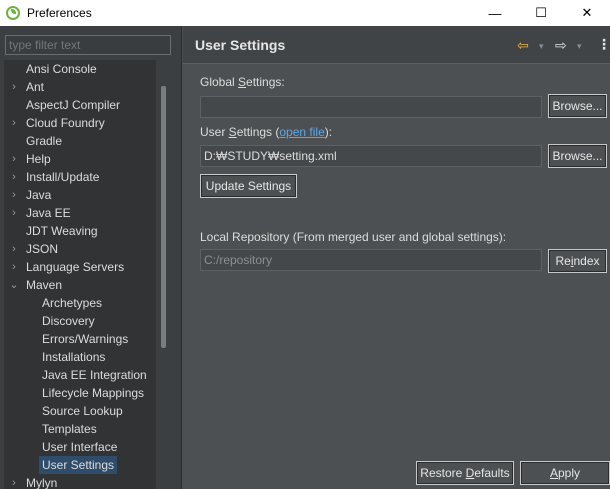  I want to click on global-settings-label: Global Settings:, so click(242, 82).